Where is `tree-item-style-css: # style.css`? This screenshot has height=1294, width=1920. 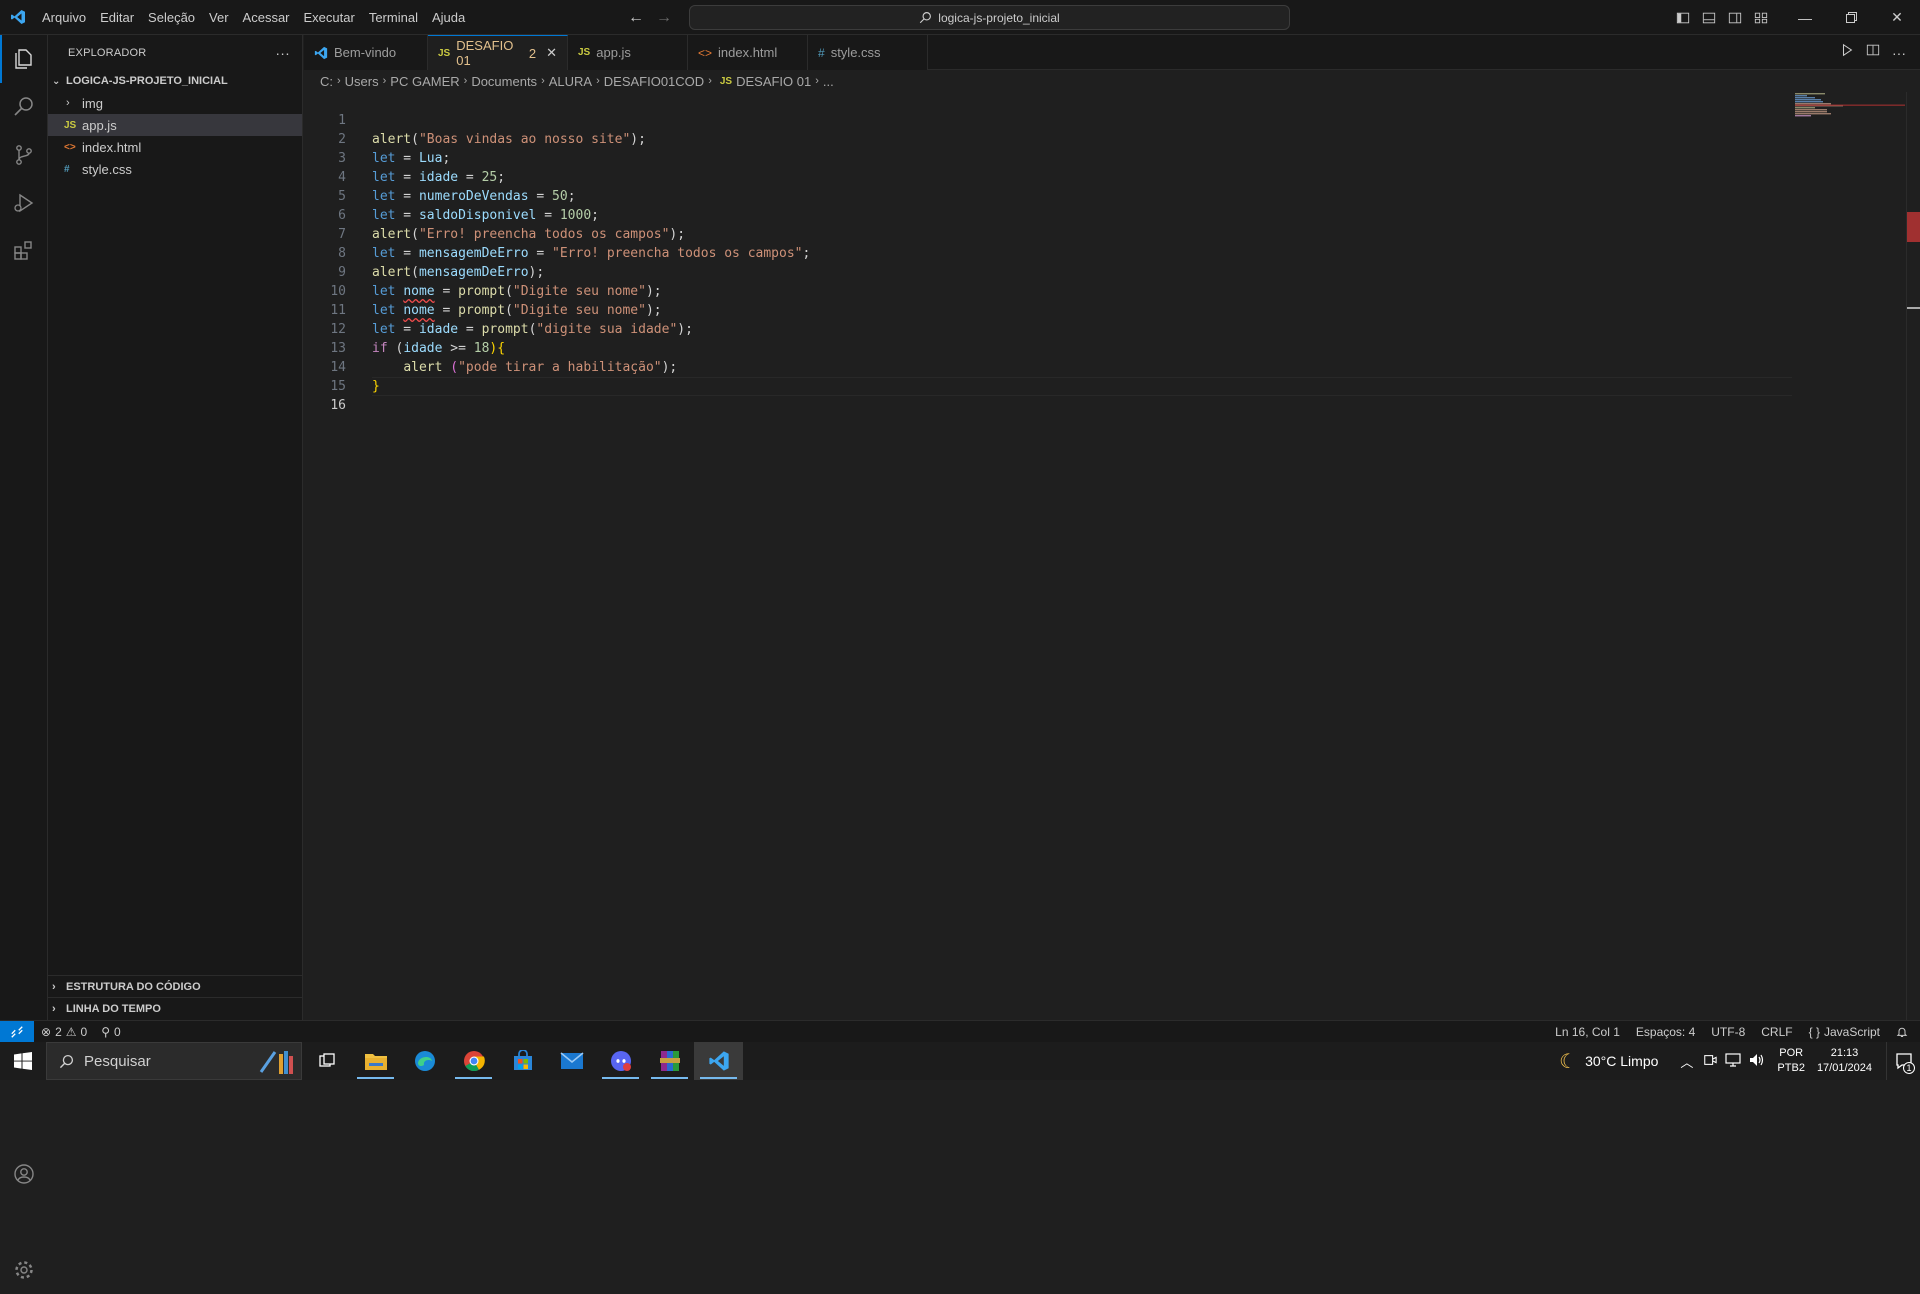 tree-item-style-css: # style.css is located at coordinates (175, 169).